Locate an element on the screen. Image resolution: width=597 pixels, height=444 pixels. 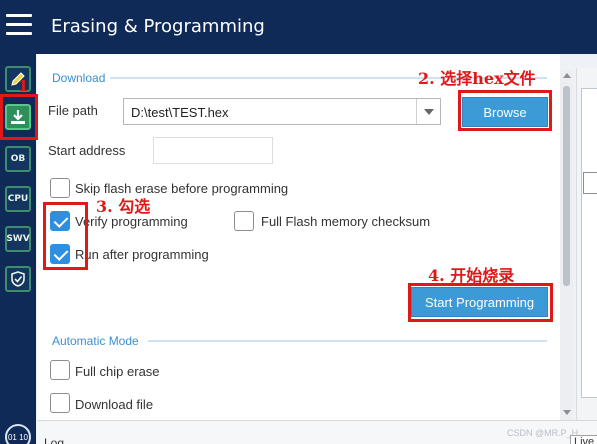
skip-erase-checkbox is located at coordinates (60, 188).